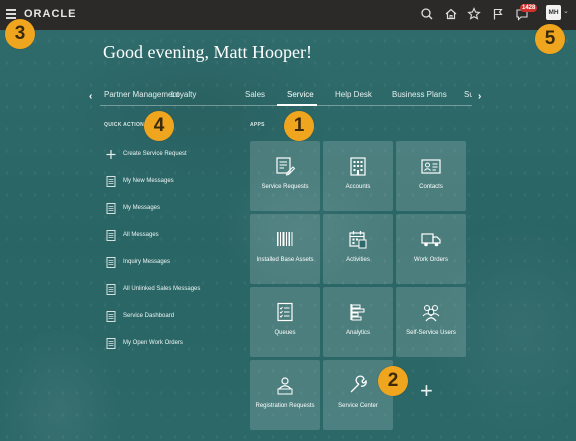  What do you see at coordinates (149, 316) in the screenshot?
I see `quick-action-label: Service Dashboard` at bounding box center [149, 316].